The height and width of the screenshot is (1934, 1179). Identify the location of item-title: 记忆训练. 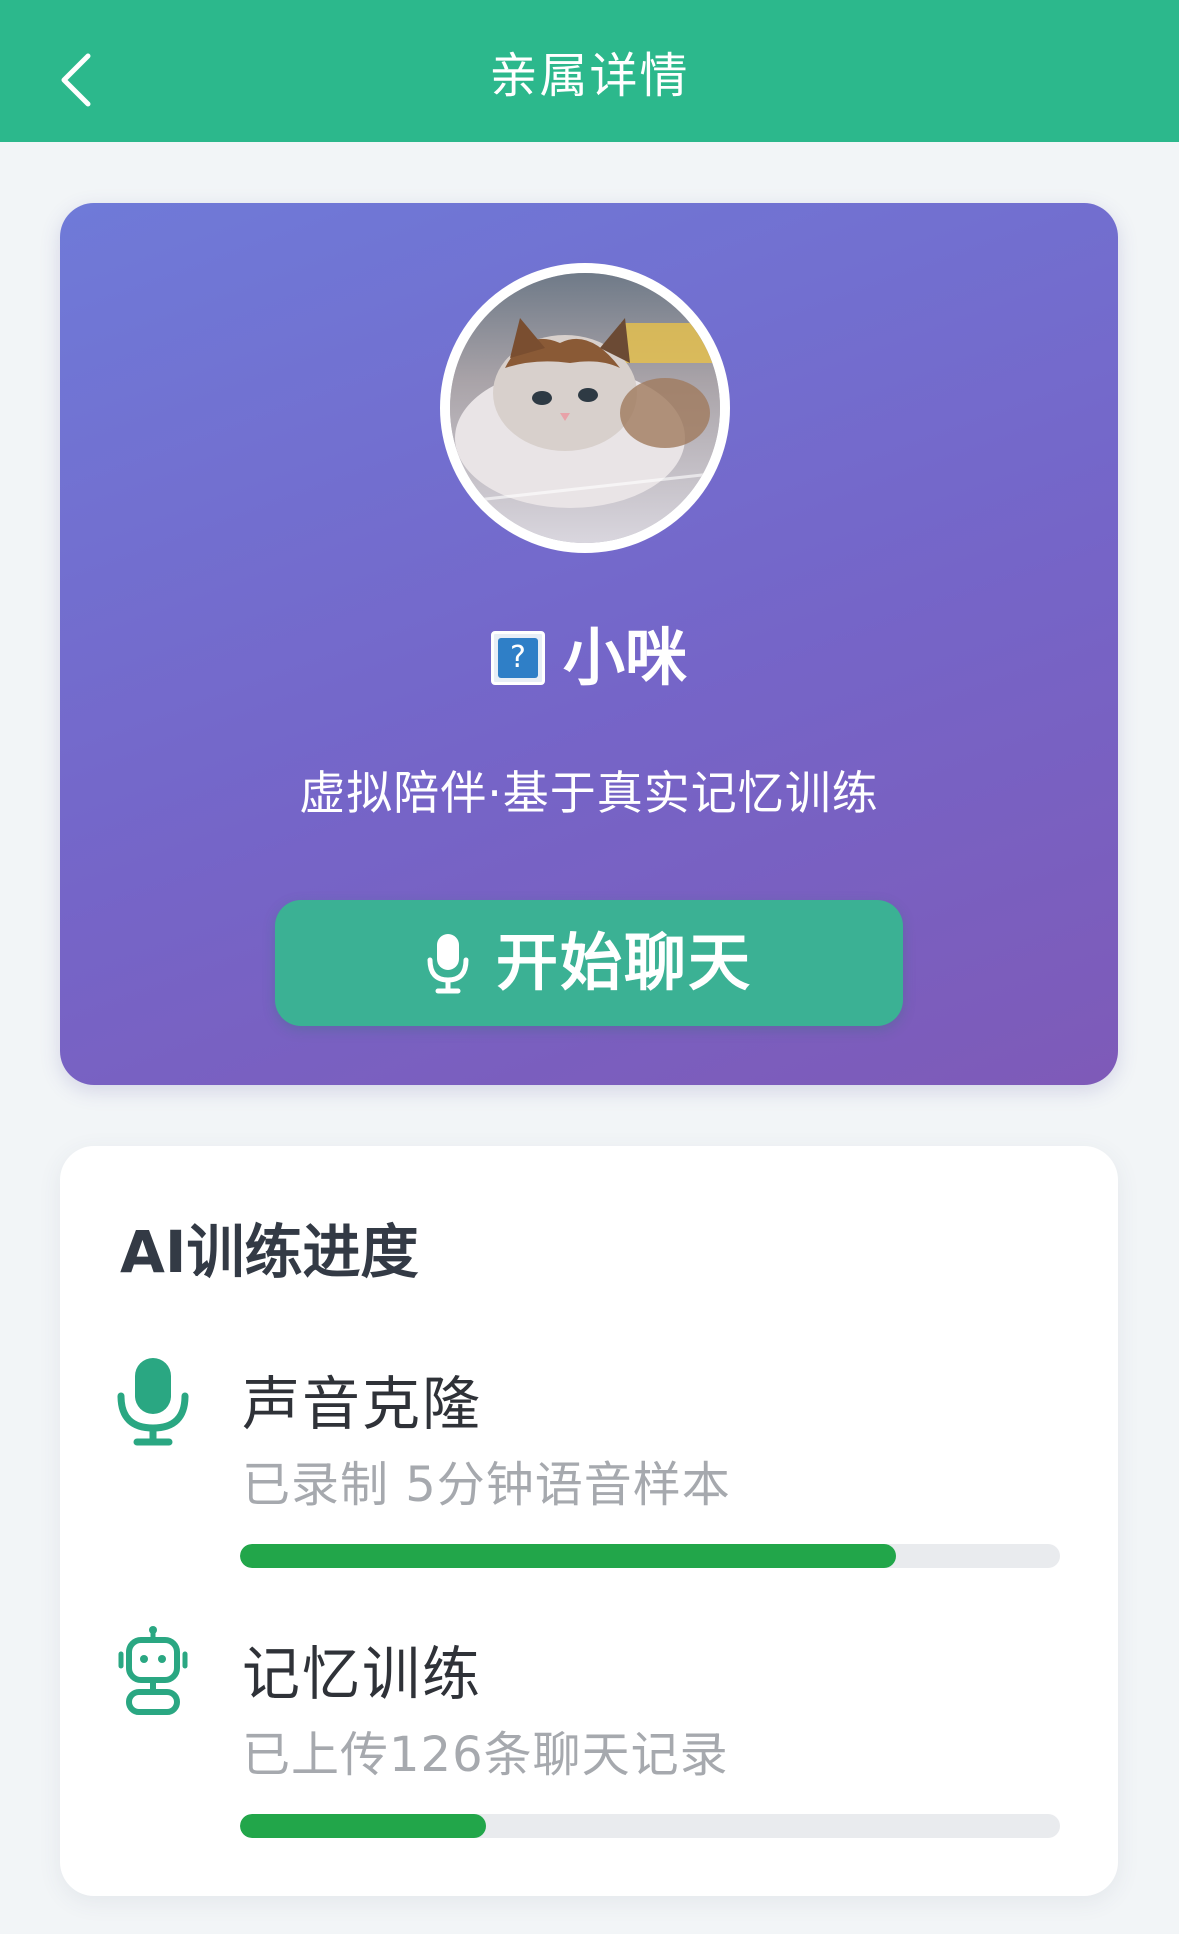
(362, 1674).